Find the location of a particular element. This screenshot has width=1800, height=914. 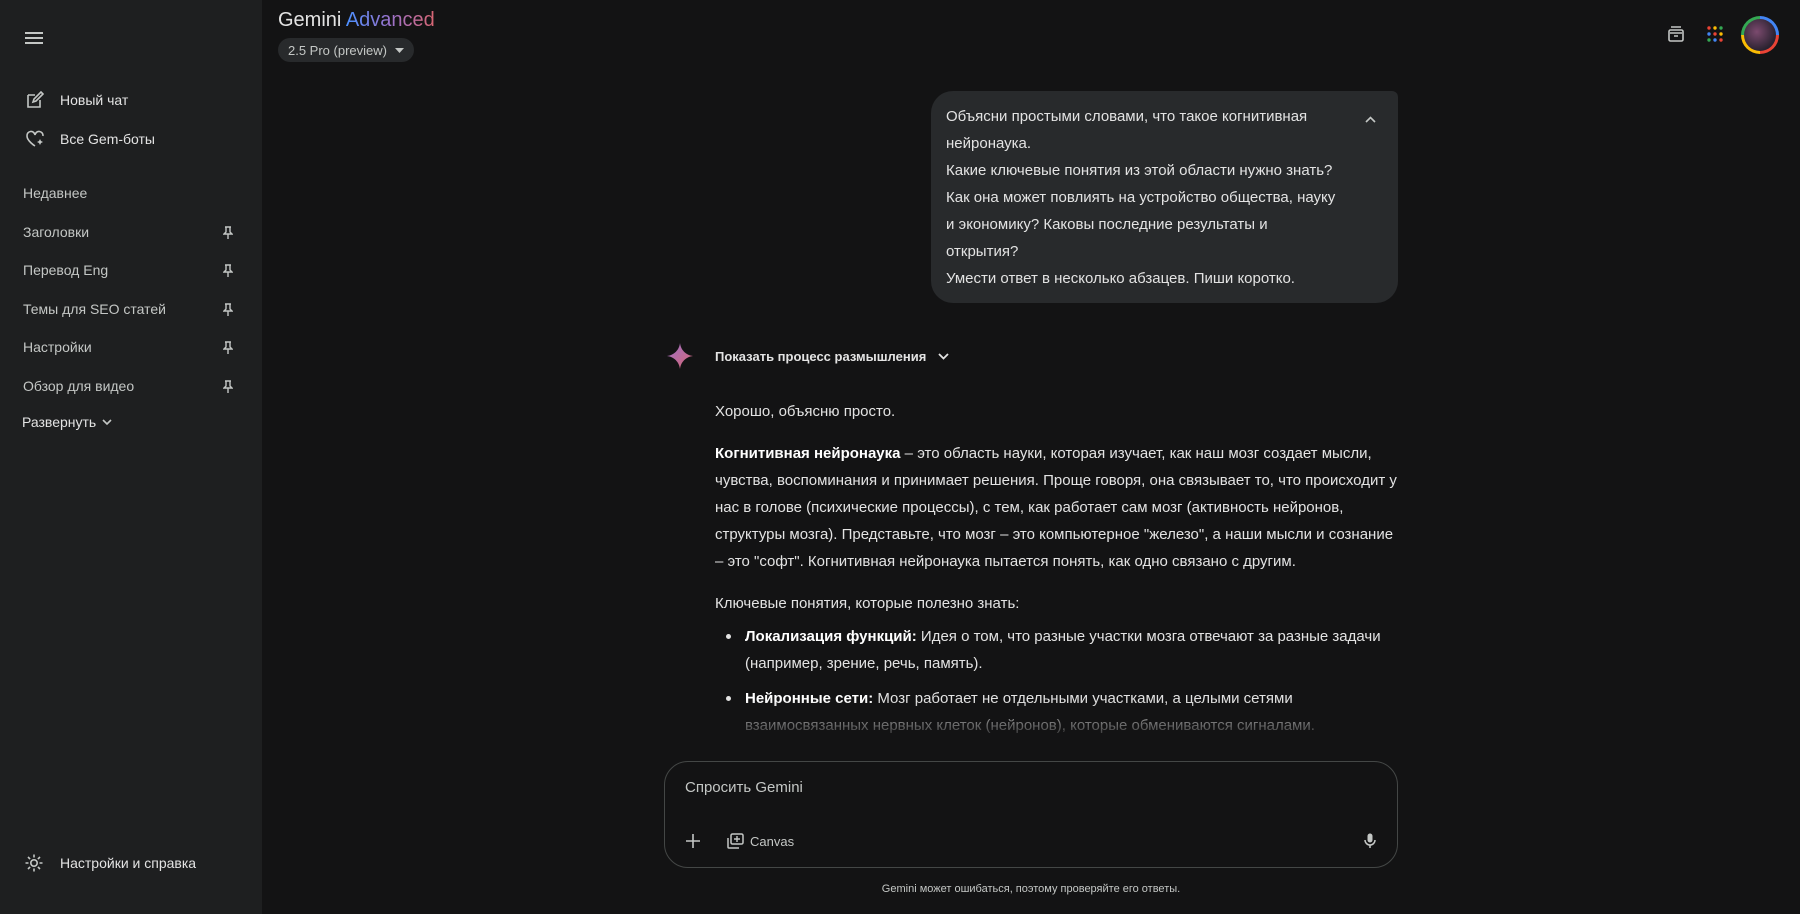

canvas-icon is located at coordinates (735, 841).